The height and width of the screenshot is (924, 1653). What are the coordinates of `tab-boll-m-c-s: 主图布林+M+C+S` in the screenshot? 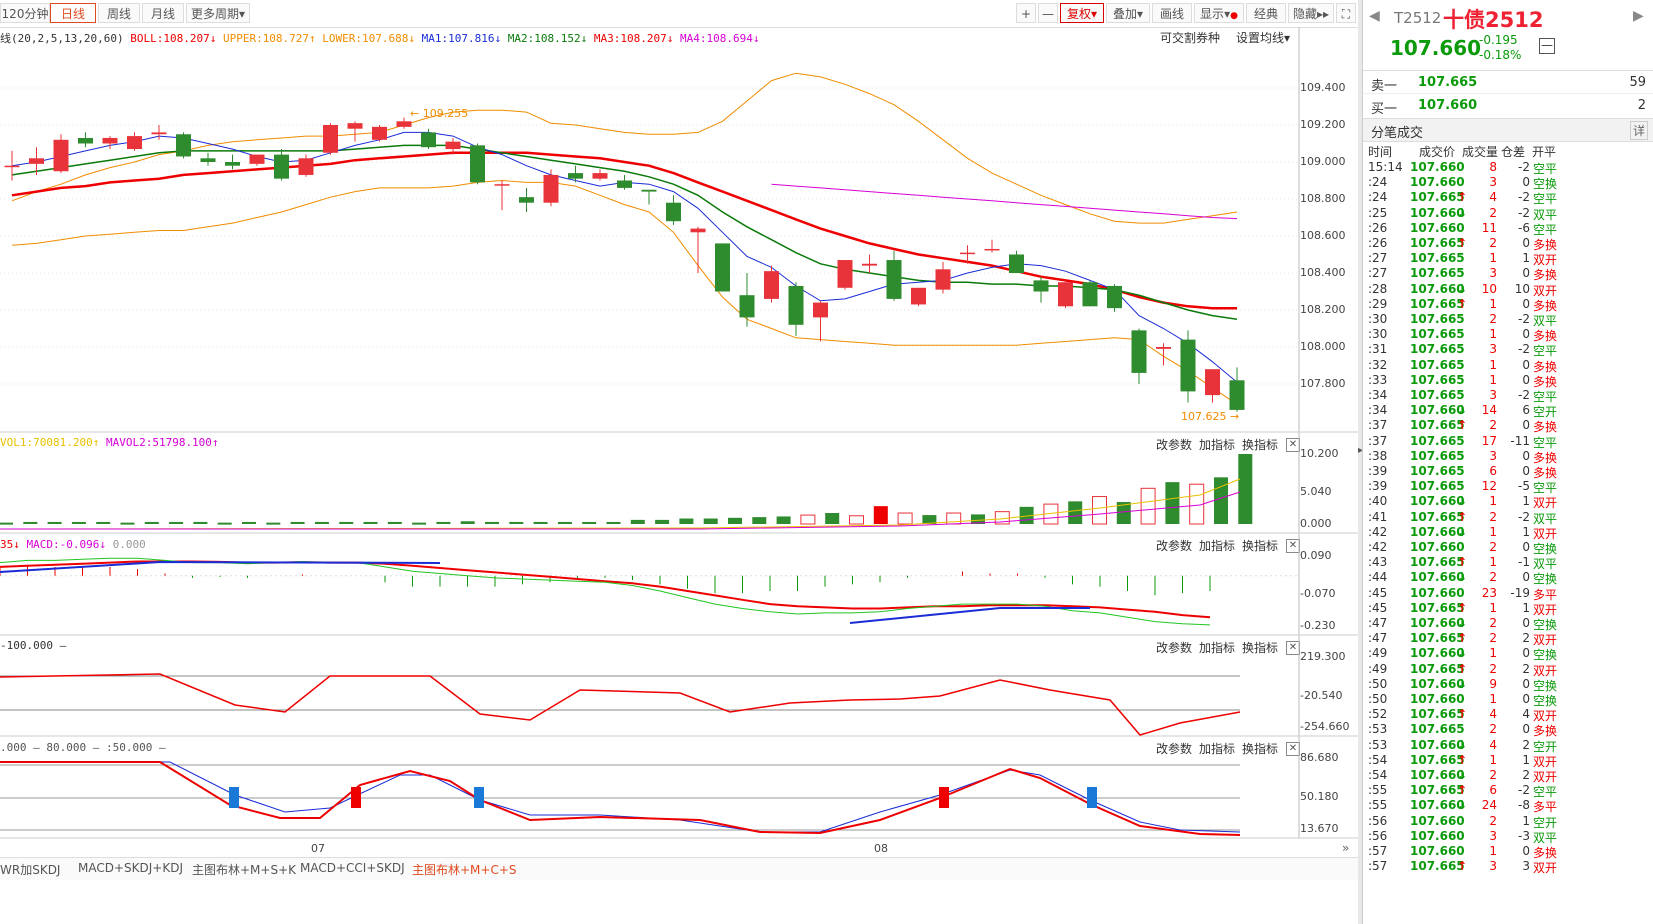 It's located at (464, 869).